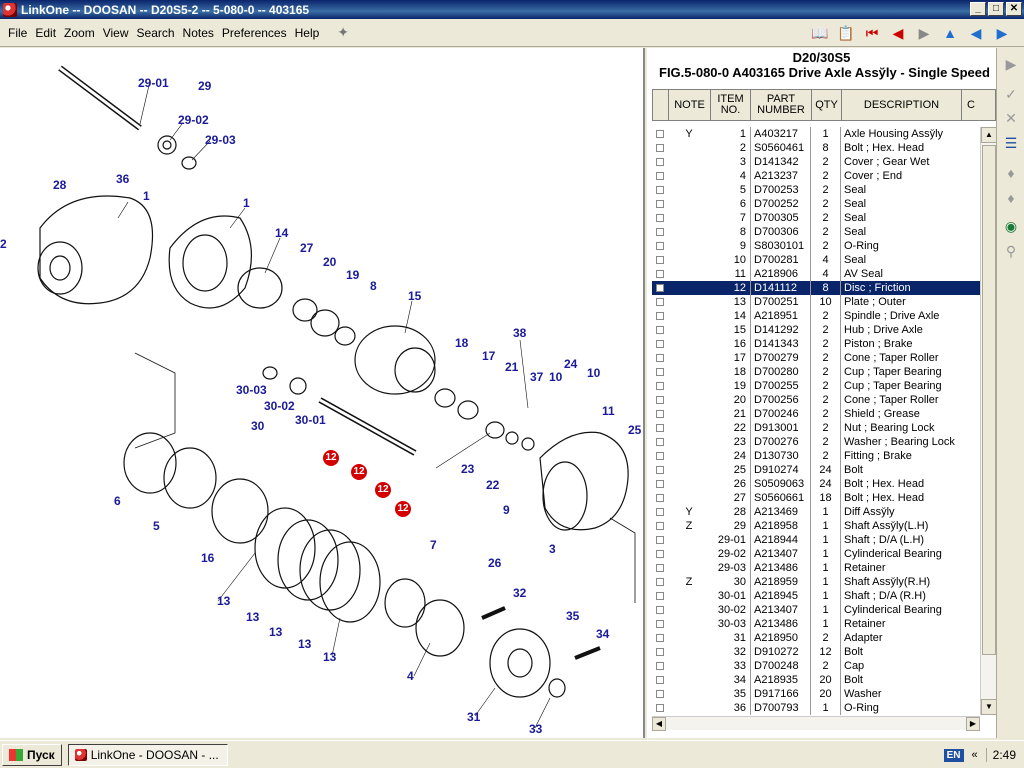  I want to click on table-row: 11 A218906 4 AV Seal, so click(816, 274).